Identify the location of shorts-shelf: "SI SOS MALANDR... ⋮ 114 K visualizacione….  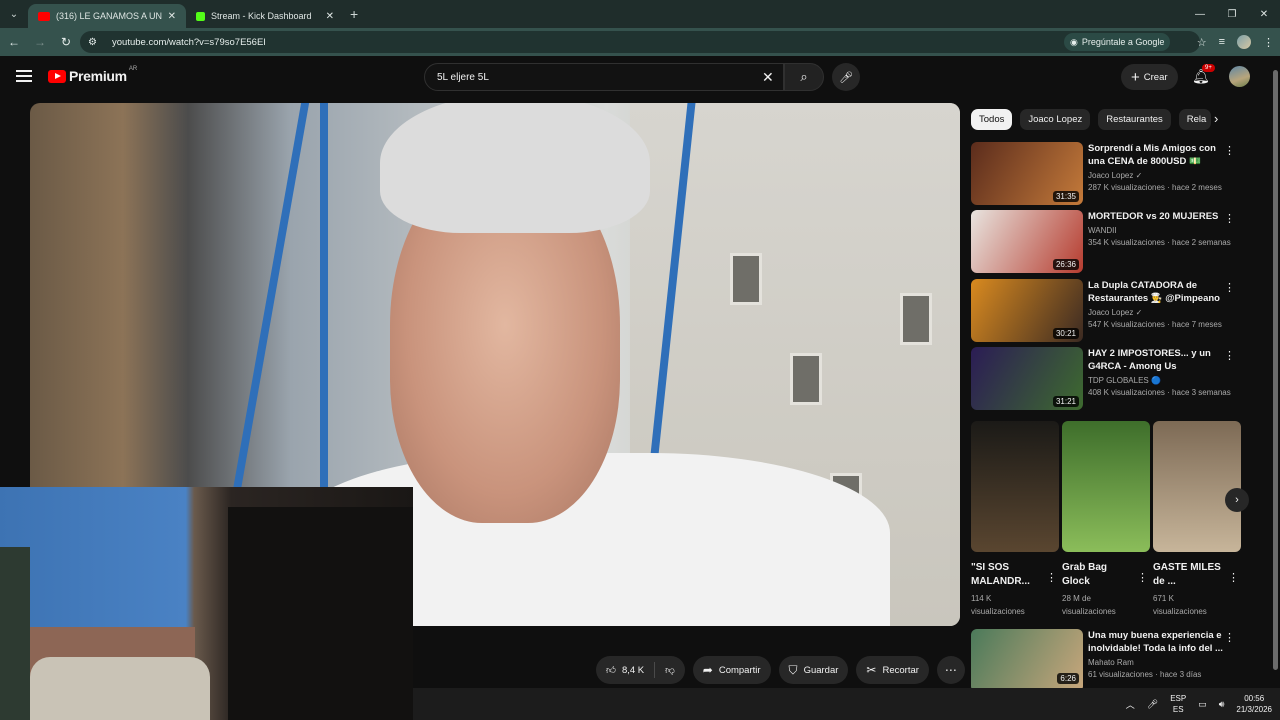
(1106, 519).